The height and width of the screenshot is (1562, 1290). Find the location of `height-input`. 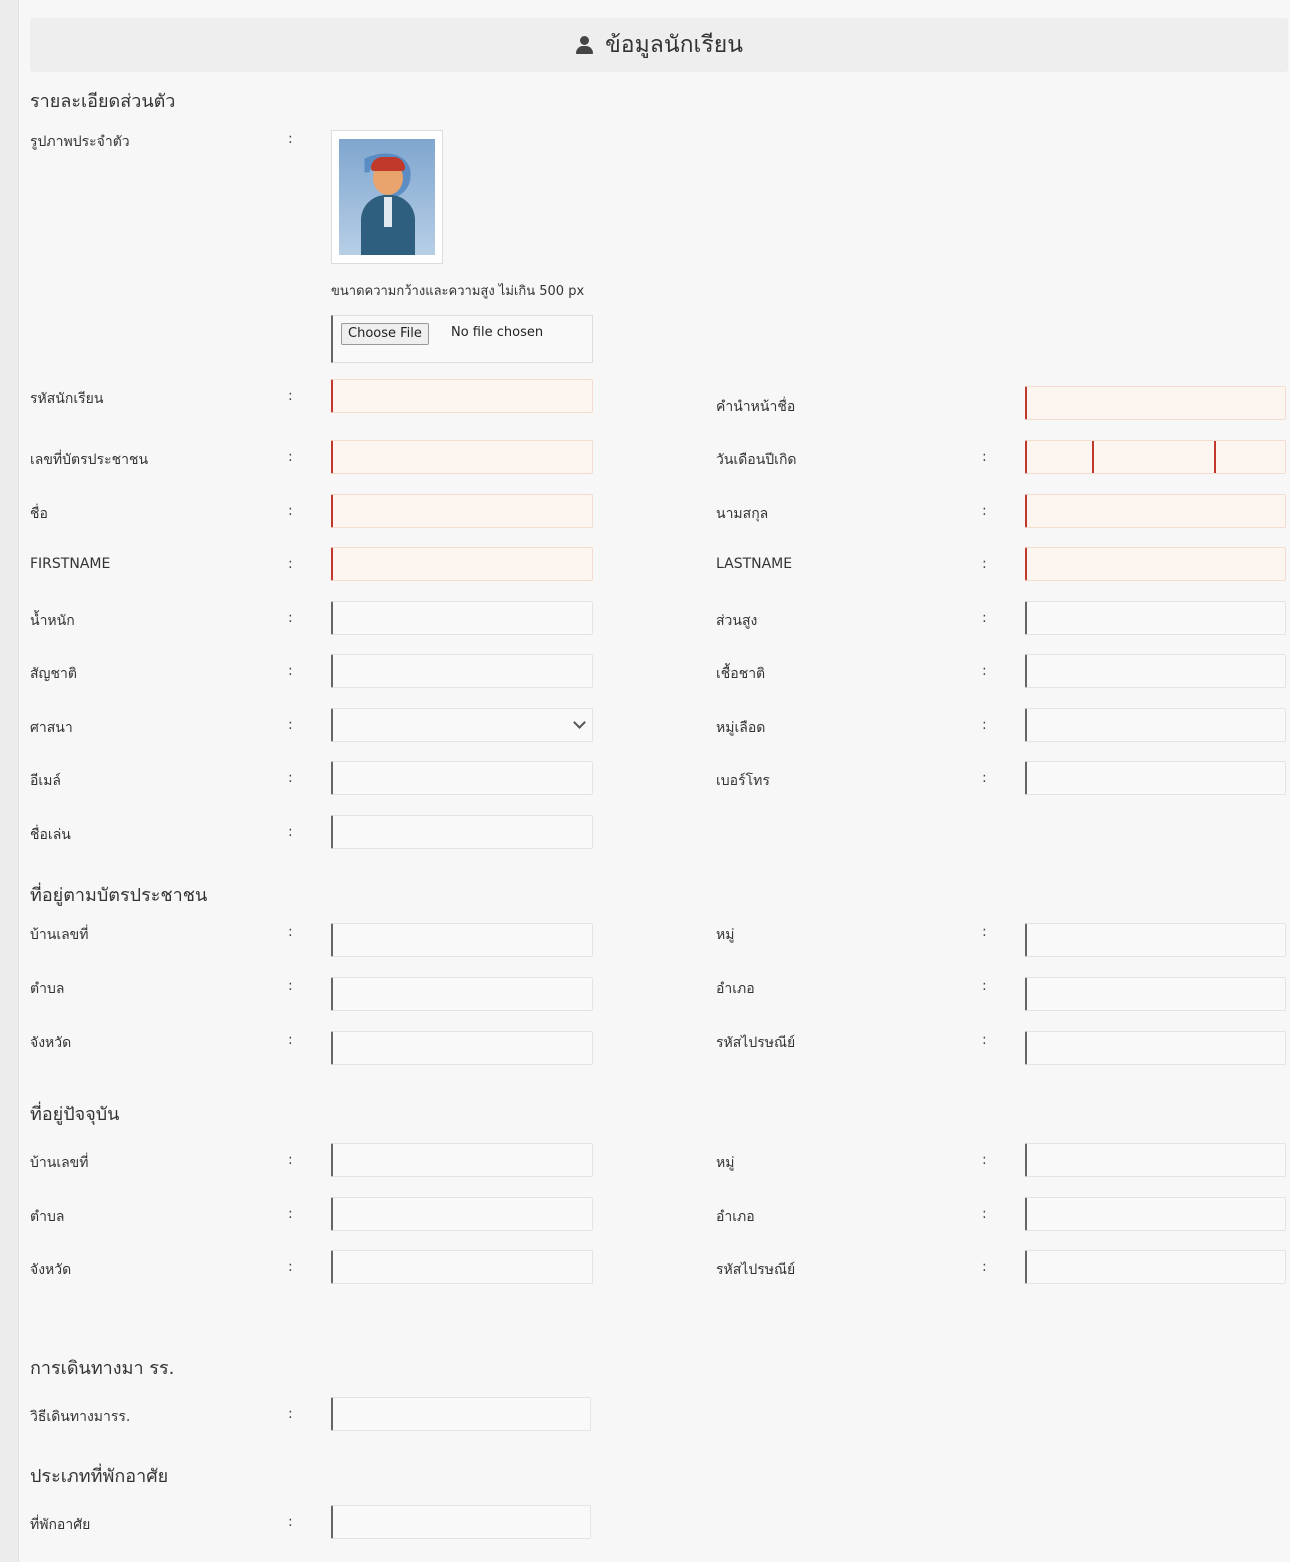

height-input is located at coordinates (1155, 618).